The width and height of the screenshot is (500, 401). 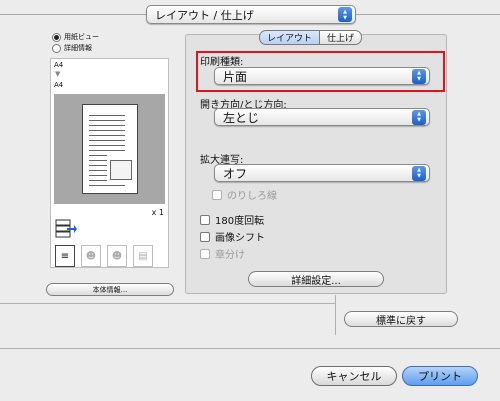 I want to click on preview-area, so click(x=109, y=149).